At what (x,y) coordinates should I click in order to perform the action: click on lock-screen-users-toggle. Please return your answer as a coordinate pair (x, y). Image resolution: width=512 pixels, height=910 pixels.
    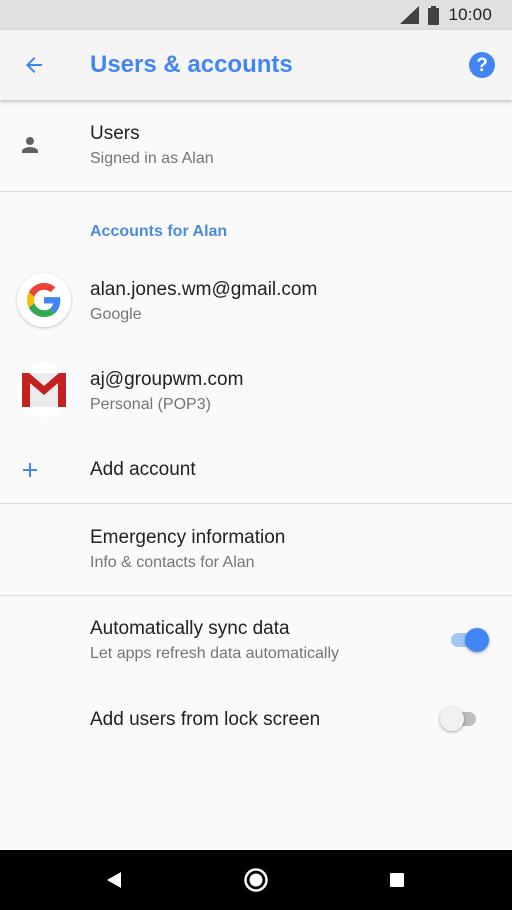
    Looking at the image, I should click on (460, 719).